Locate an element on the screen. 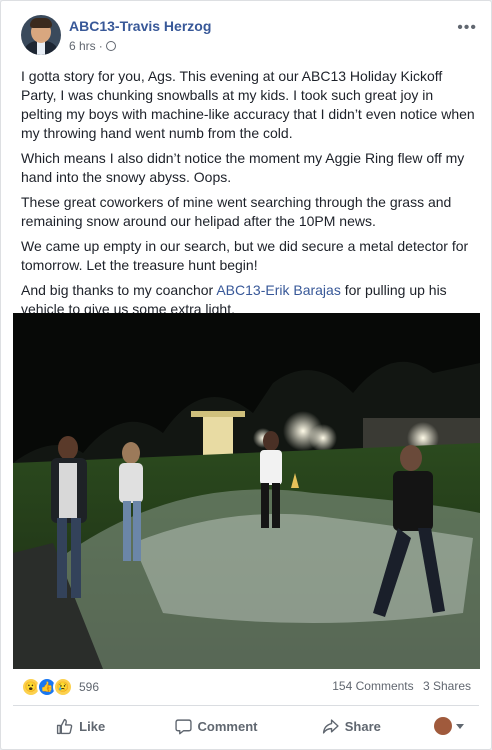  reaction-summary: 😮 👍 😢 596 is located at coordinates (60, 687).